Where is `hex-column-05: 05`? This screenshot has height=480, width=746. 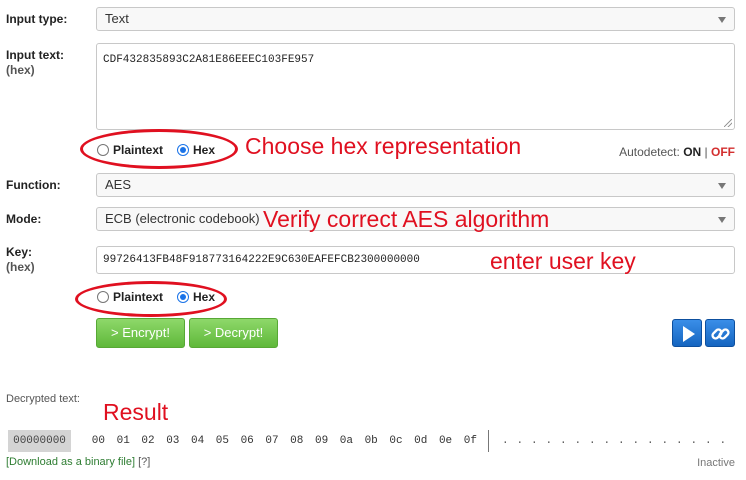
hex-column-05: 05 is located at coordinates (222, 441).